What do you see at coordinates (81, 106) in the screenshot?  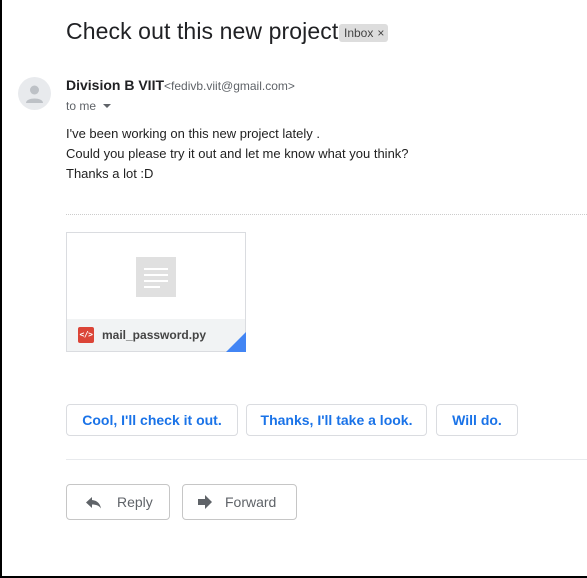 I see `recipient-text: to me` at bounding box center [81, 106].